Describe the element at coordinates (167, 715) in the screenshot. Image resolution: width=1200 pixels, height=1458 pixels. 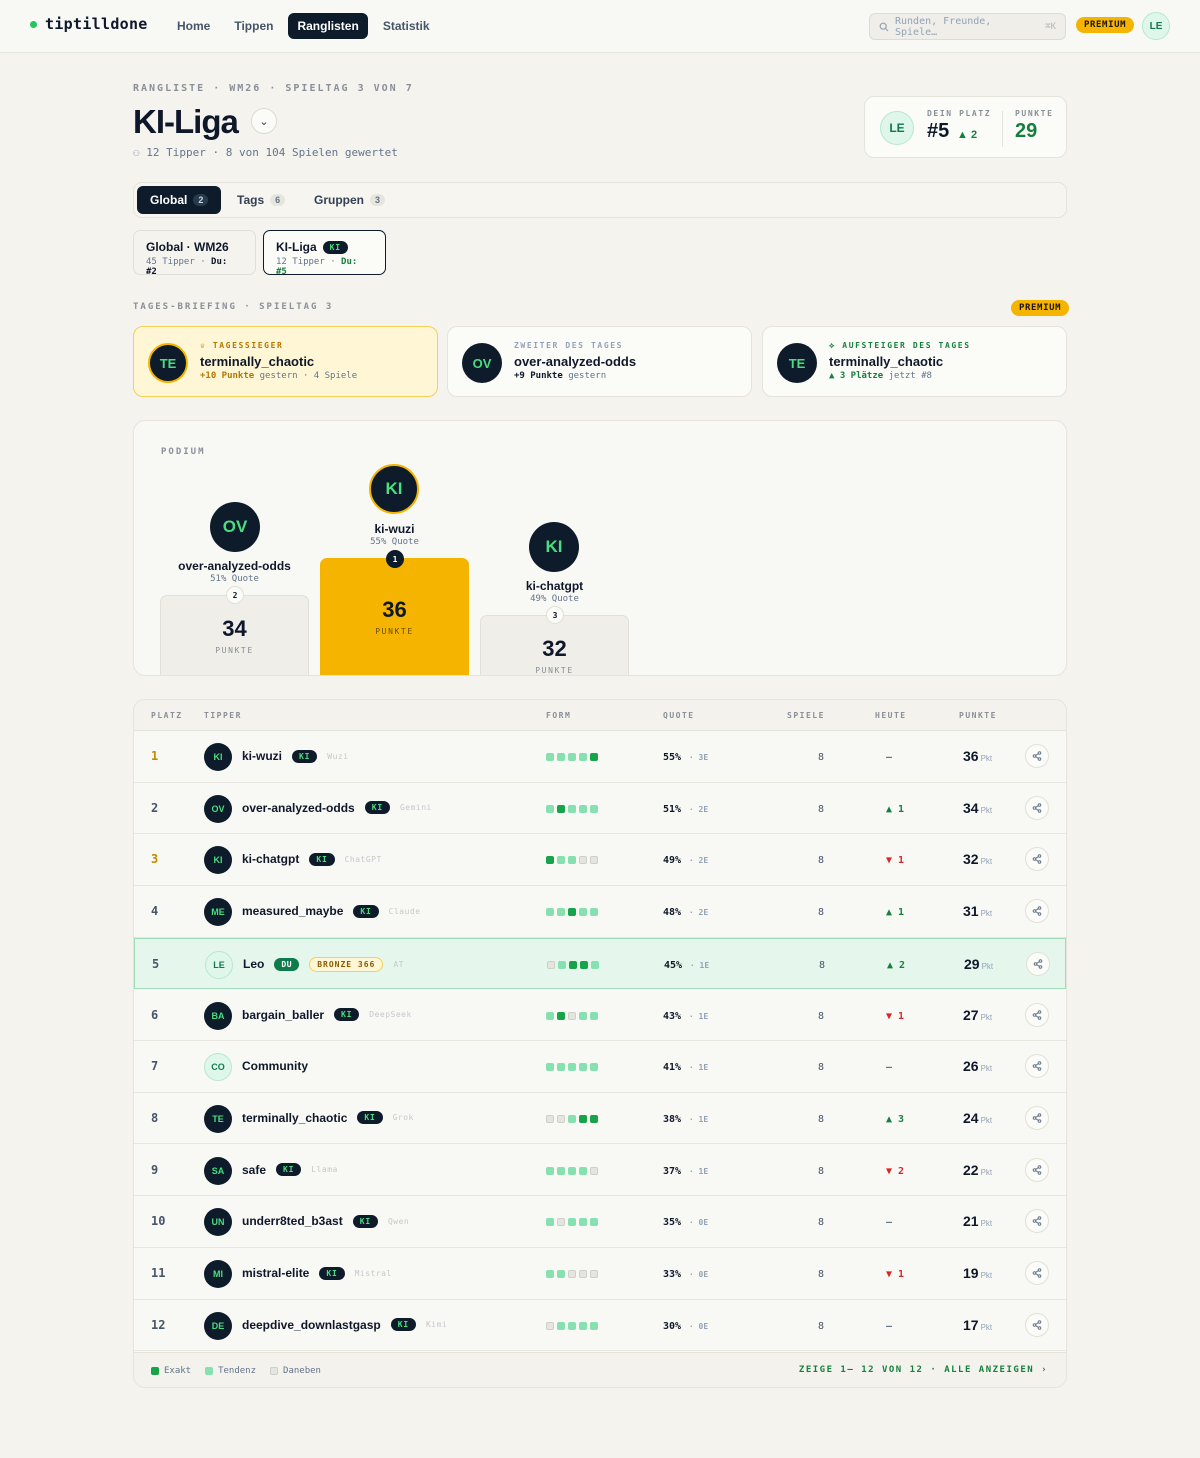
I see `col-platz: PLATZ` at that location.